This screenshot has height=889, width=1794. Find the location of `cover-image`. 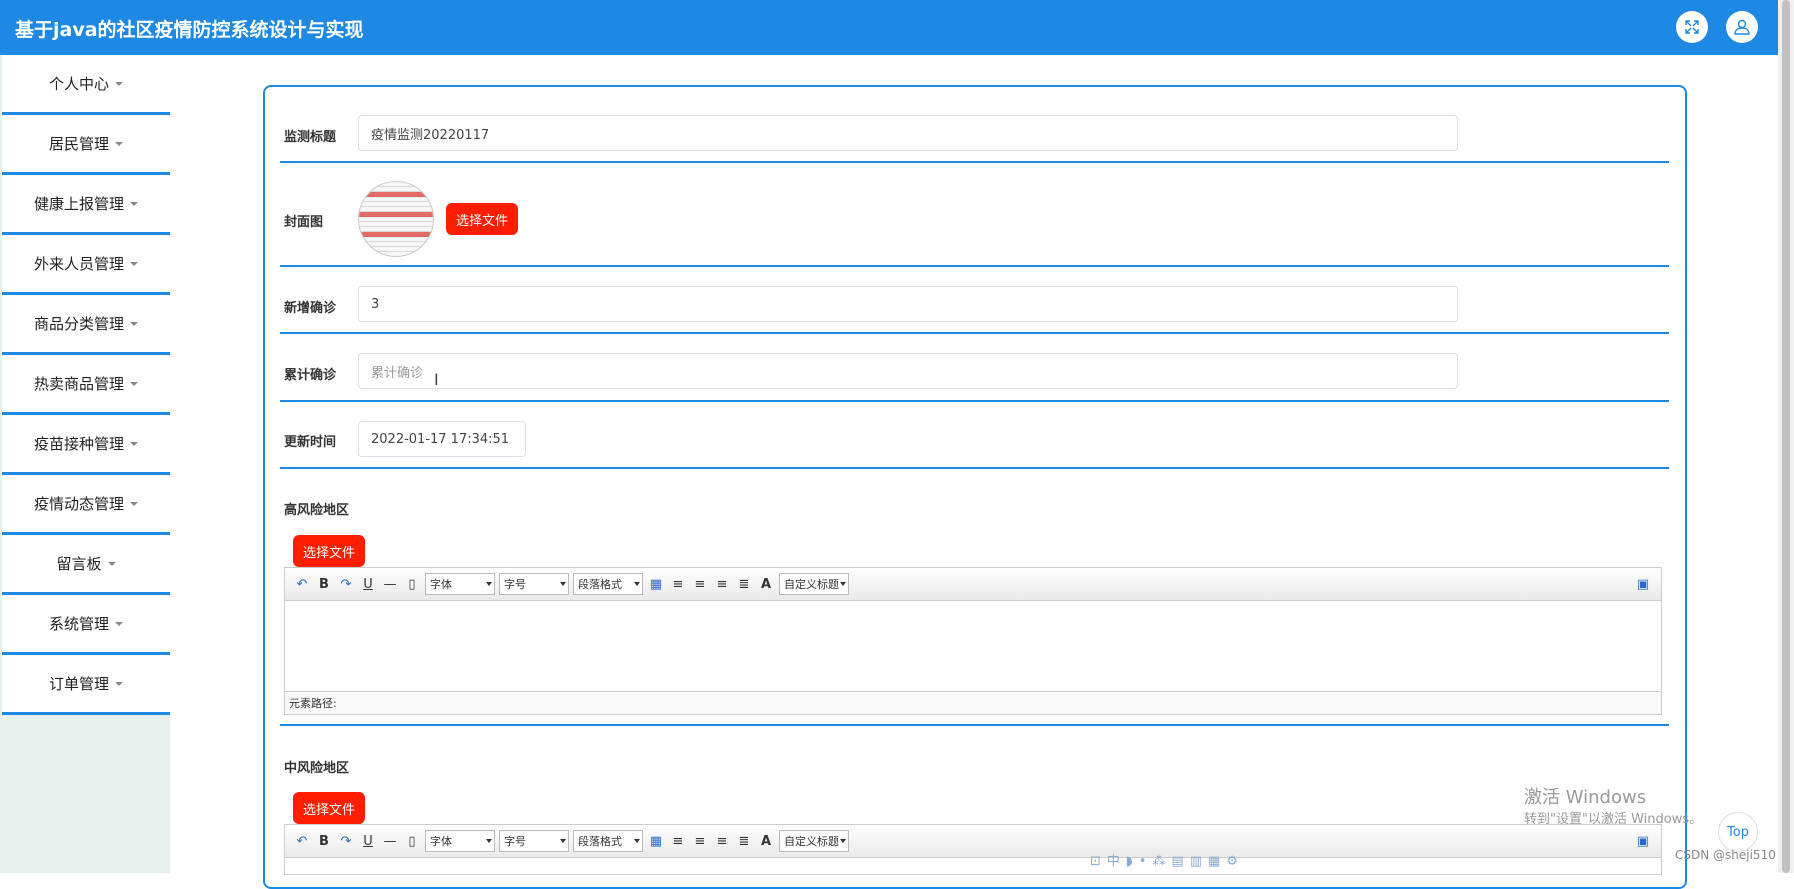

cover-image is located at coordinates (396, 219).